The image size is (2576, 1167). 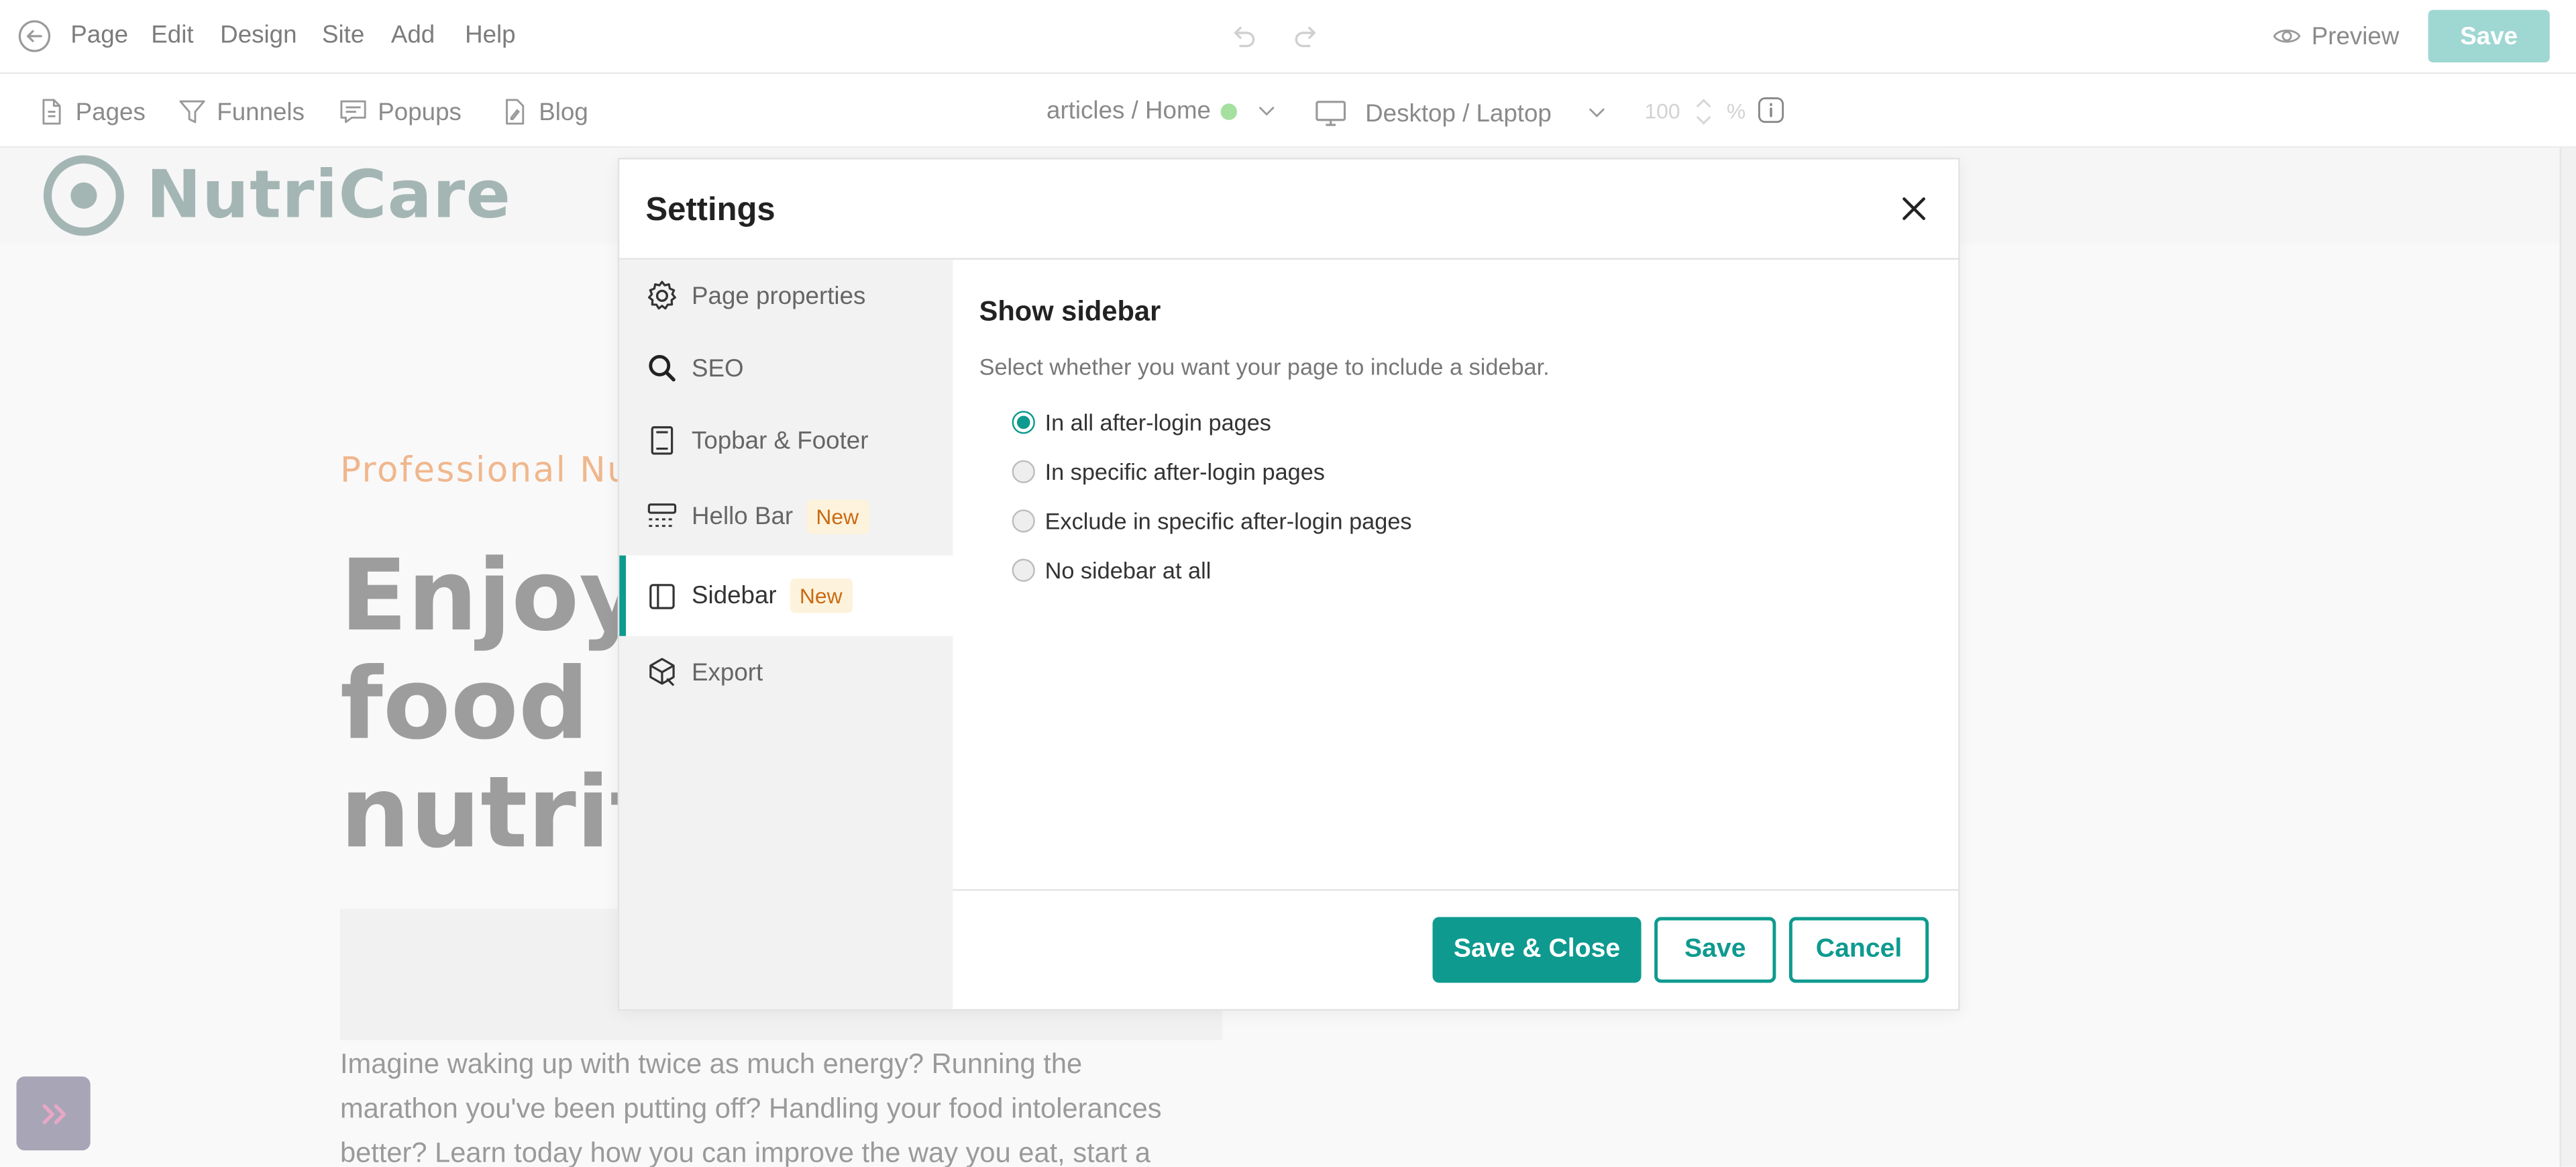 I want to click on blog-tab: Blog, so click(x=543, y=111).